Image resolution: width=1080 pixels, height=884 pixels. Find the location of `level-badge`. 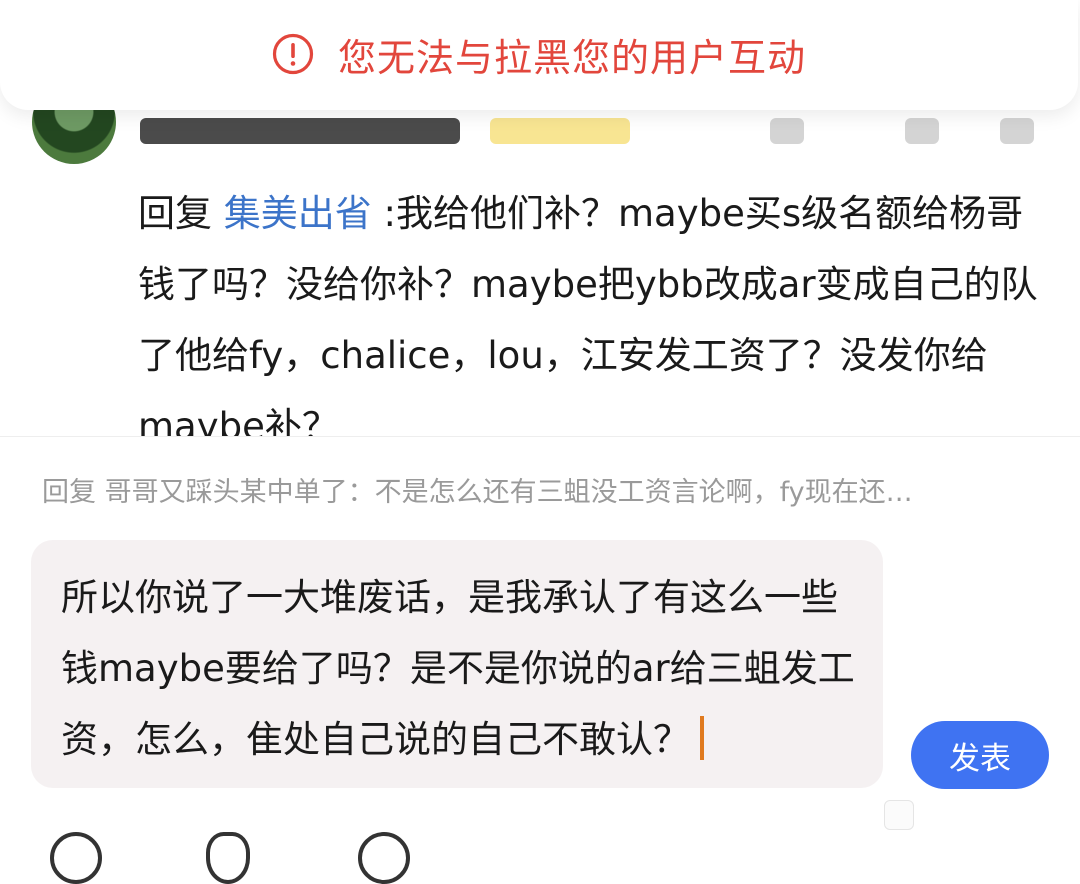

level-badge is located at coordinates (560, 131).